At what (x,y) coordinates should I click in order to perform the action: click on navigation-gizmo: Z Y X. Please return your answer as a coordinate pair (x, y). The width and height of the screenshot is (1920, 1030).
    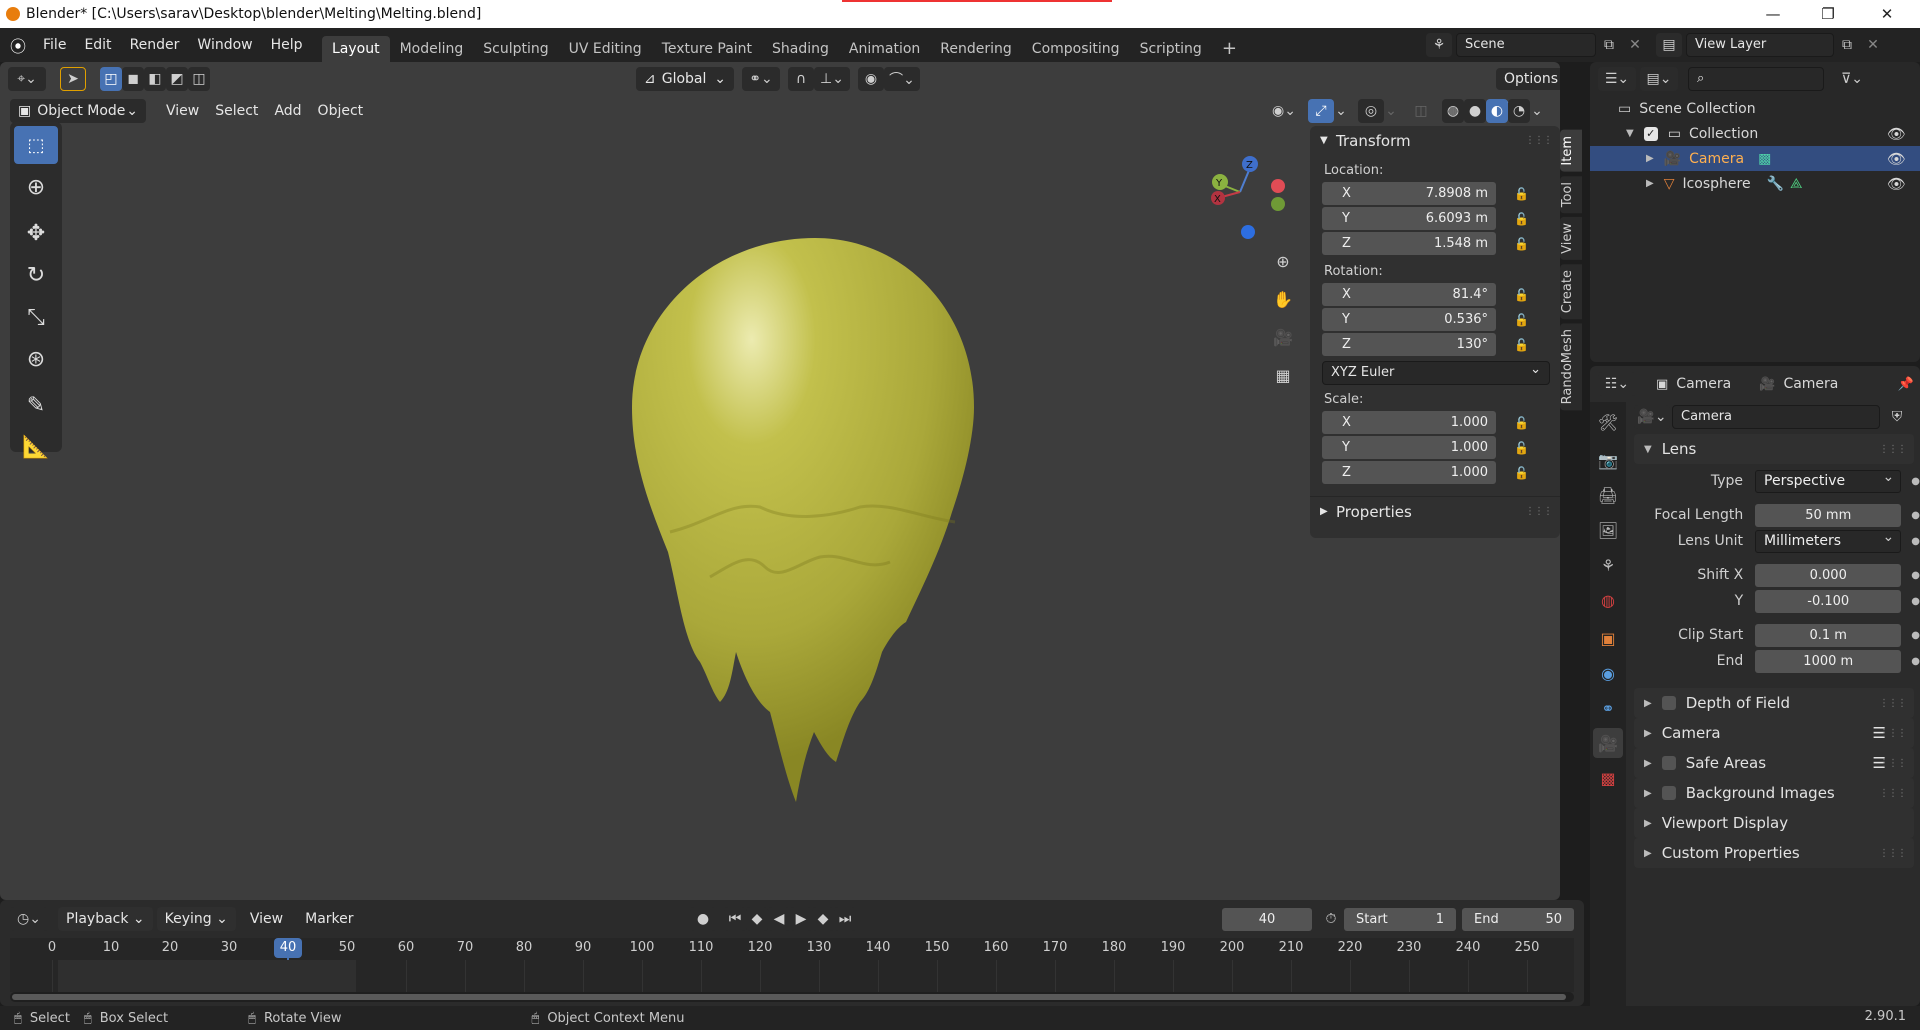
    Looking at the image, I should click on (1245, 192).